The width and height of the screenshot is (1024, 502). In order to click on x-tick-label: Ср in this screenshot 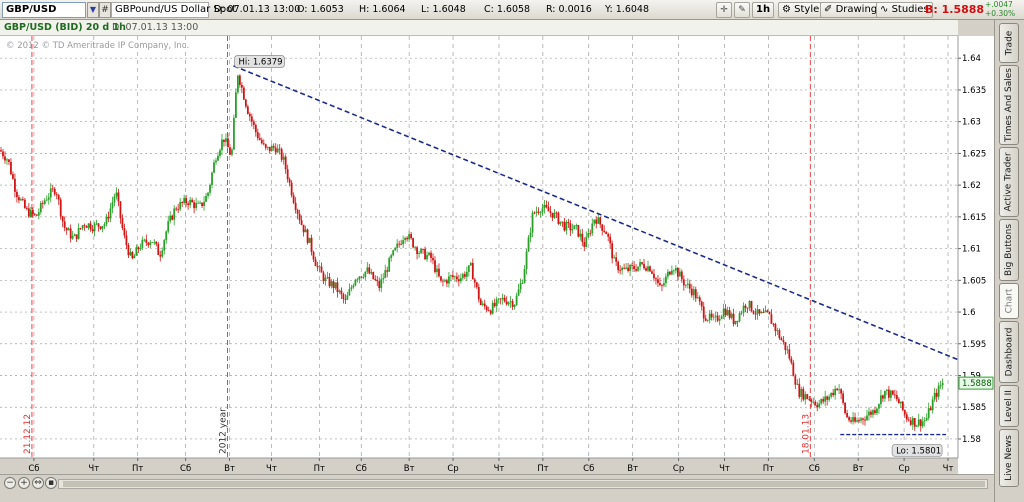, I will do `click(903, 469)`.